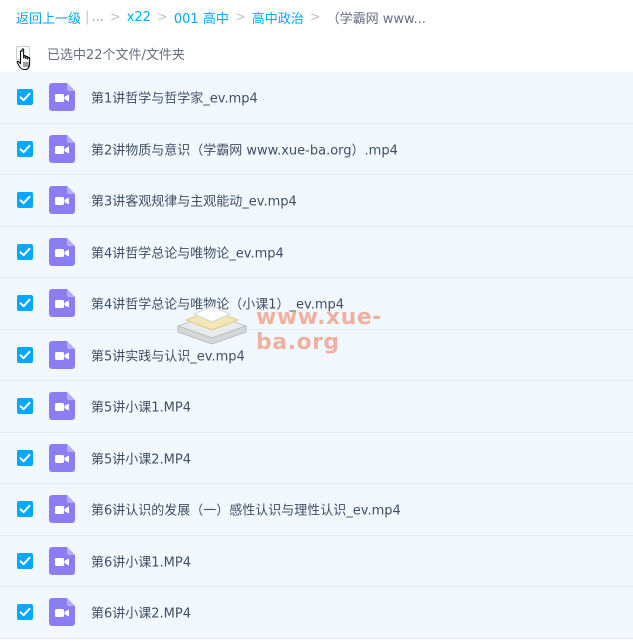 Image resolution: width=633 pixels, height=642 pixels. What do you see at coordinates (141, 457) in the screenshot?
I see `file-name: 第5讲小课2.MP4` at bounding box center [141, 457].